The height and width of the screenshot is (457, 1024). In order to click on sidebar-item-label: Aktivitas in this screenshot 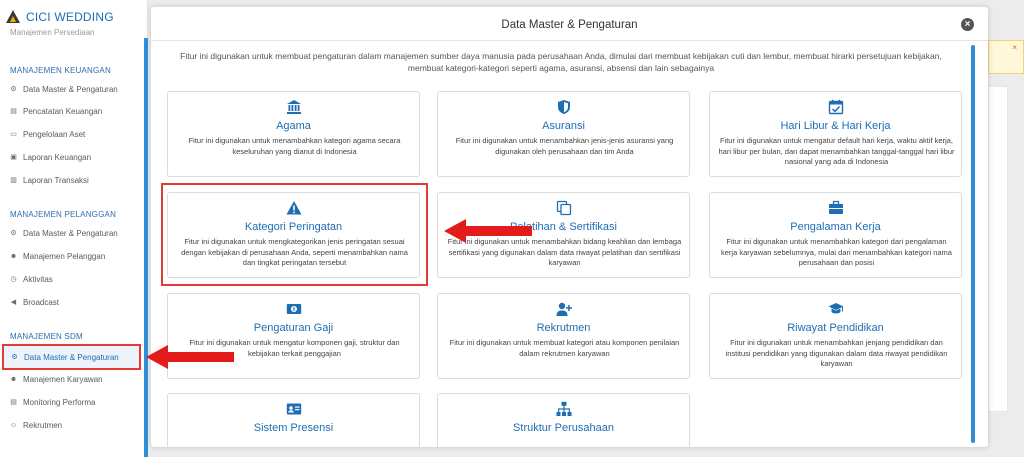, I will do `click(38, 279)`.